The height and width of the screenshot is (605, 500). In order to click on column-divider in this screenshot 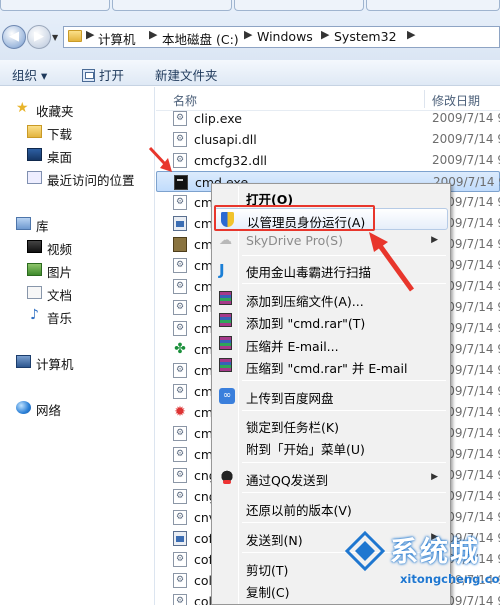, I will do `click(424, 99)`.